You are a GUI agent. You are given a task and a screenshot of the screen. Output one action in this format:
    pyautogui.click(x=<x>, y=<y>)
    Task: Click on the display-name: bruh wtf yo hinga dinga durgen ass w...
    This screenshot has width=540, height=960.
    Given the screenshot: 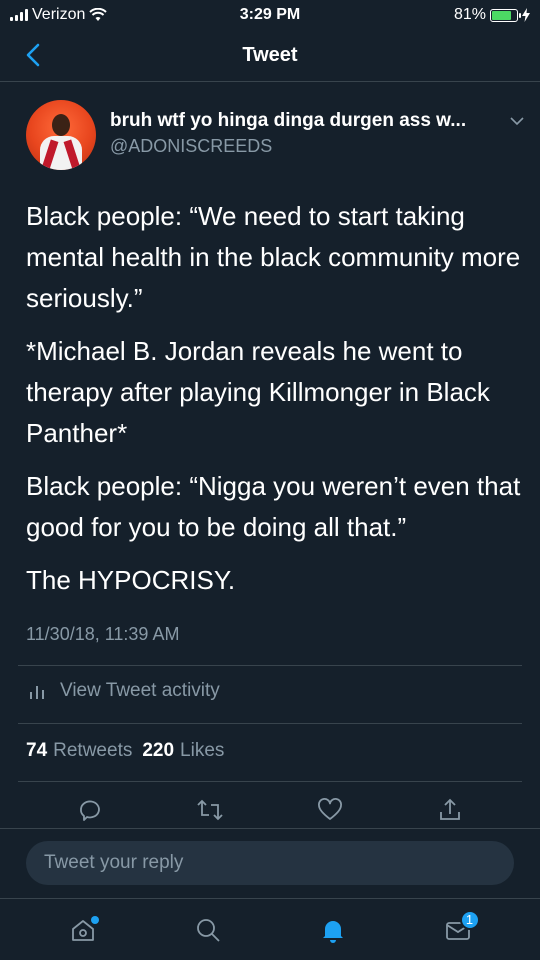 What is the action you would take?
    pyautogui.click(x=288, y=121)
    